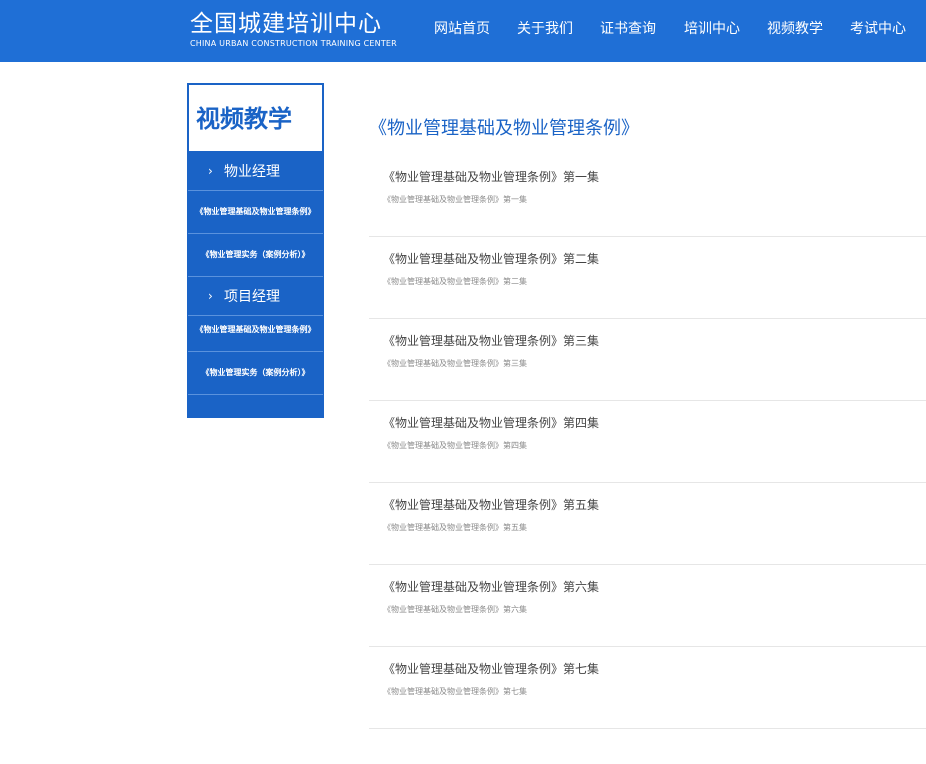 The width and height of the screenshot is (926, 764). Describe the element at coordinates (252, 297) in the screenshot. I see `sidebar-category-label: 项目经理` at that location.